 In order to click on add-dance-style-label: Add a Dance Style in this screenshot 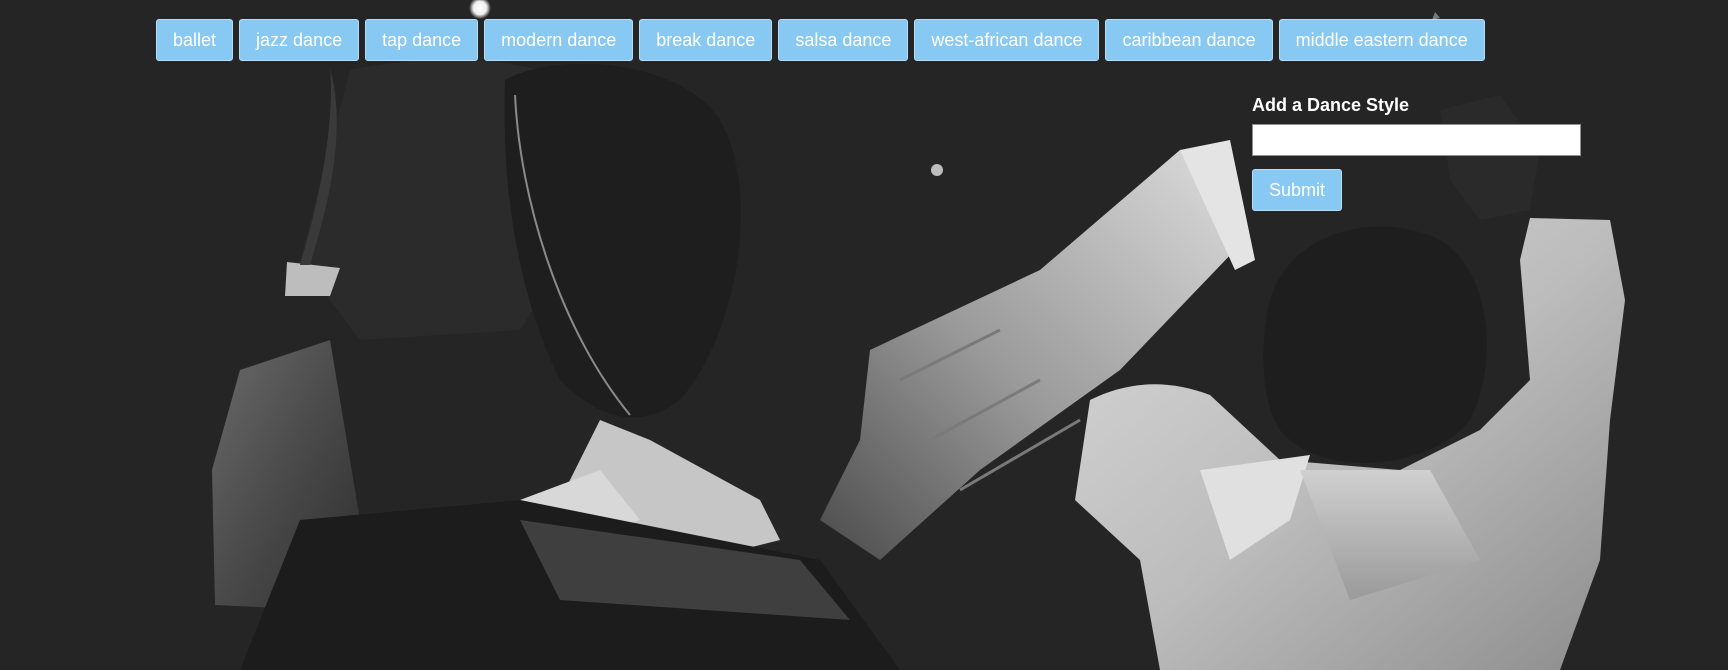, I will do `click(1331, 105)`.